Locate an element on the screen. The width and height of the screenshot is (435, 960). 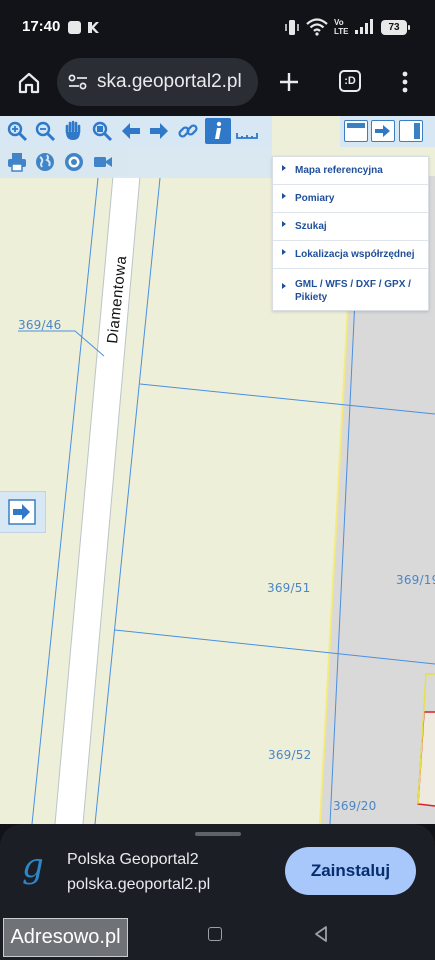
geoportal-logo-icon: g is located at coordinates (33, 866).